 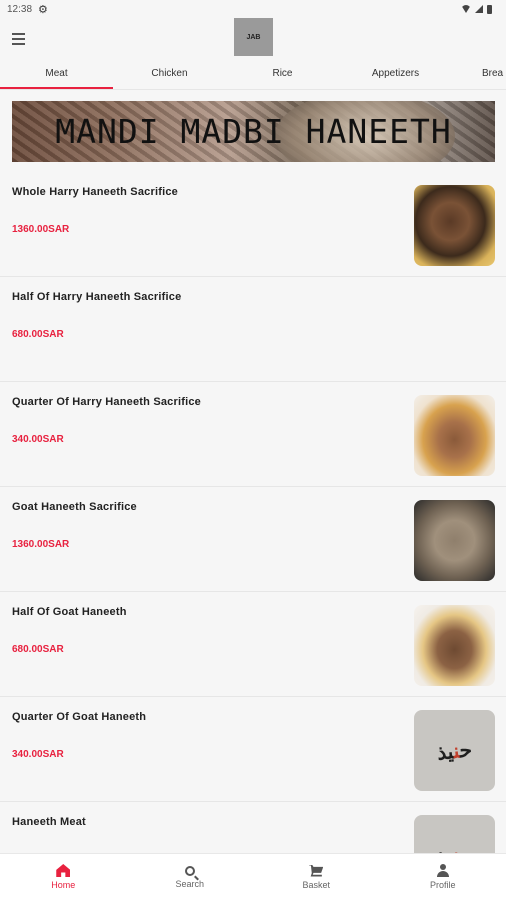 What do you see at coordinates (253, 749) in the screenshot?
I see `menu-item: Quarter Of Goat Haneeth 340.00SAR حنيذ` at bounding box center [253, 749].